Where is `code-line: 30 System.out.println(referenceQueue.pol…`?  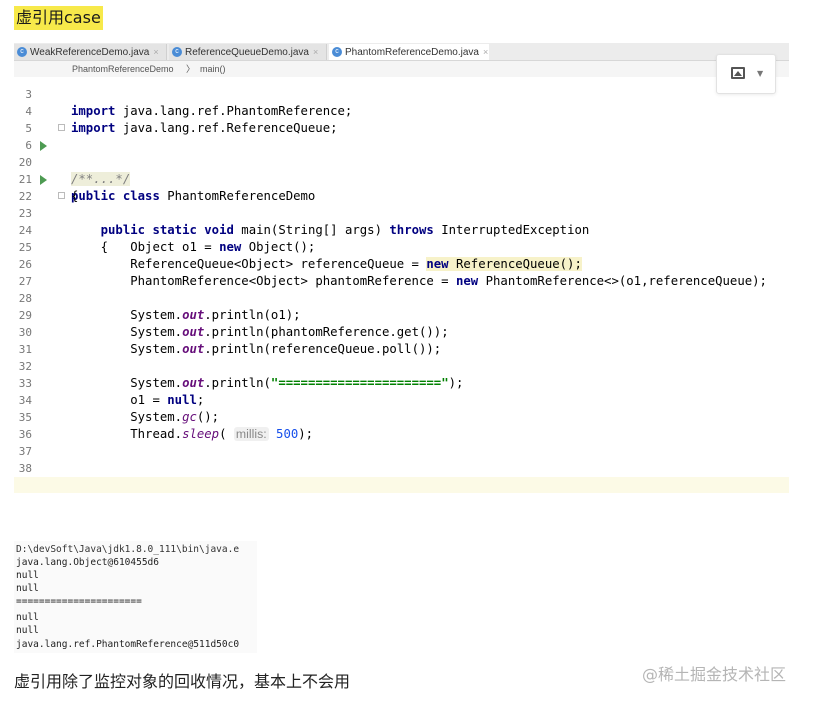
code-line: 30 System.out.println(referenceQueue.pol… is located at coordinates (401, 331).